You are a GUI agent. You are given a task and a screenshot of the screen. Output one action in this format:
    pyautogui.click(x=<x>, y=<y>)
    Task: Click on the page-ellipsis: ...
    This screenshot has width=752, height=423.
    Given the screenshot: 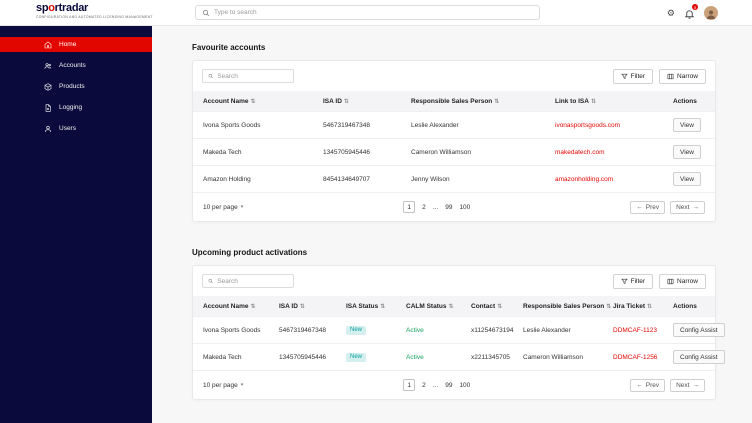 What is the action you would take?
    pyautogui.click(x=435, y=207)
    